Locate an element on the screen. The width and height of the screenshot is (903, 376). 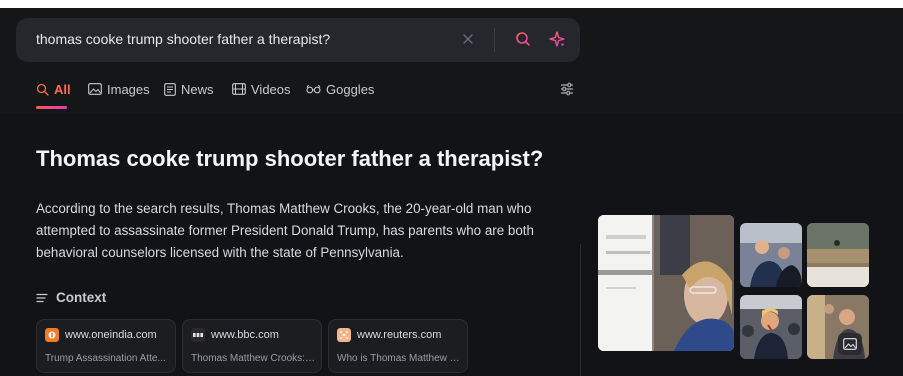
tab-news: News is located at coordinates (189, 89).